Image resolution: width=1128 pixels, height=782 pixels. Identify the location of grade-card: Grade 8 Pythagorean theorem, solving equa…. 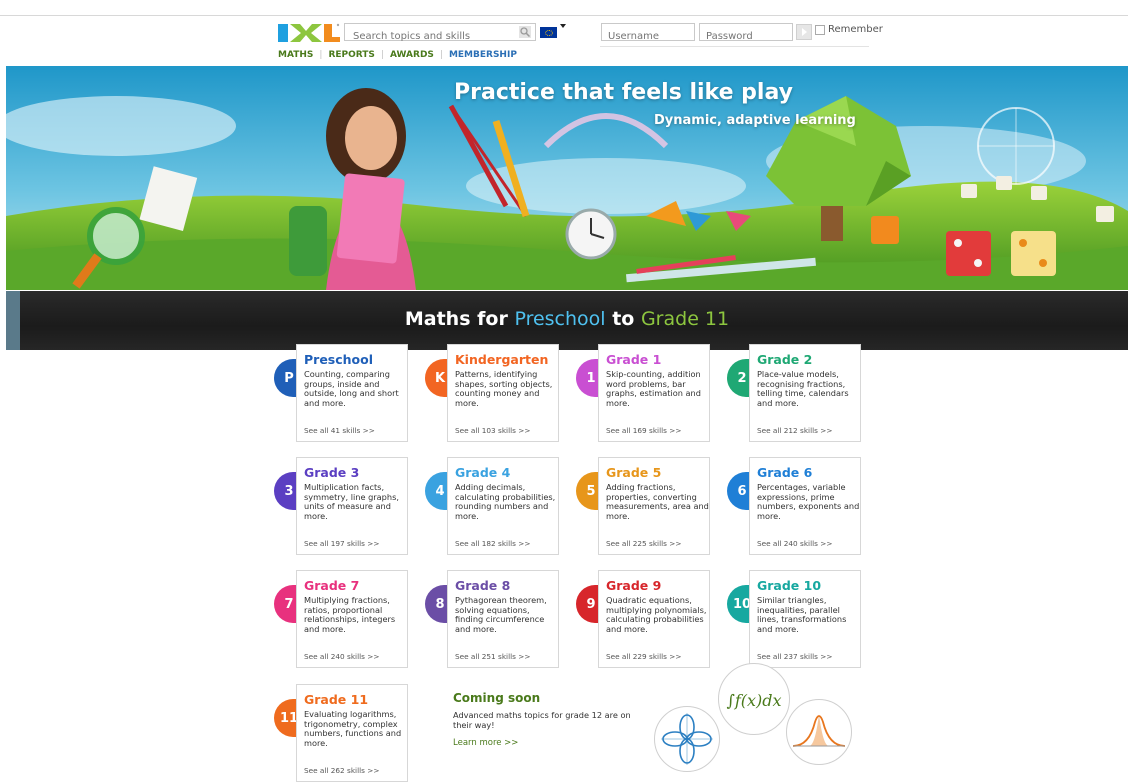
(503, 619).